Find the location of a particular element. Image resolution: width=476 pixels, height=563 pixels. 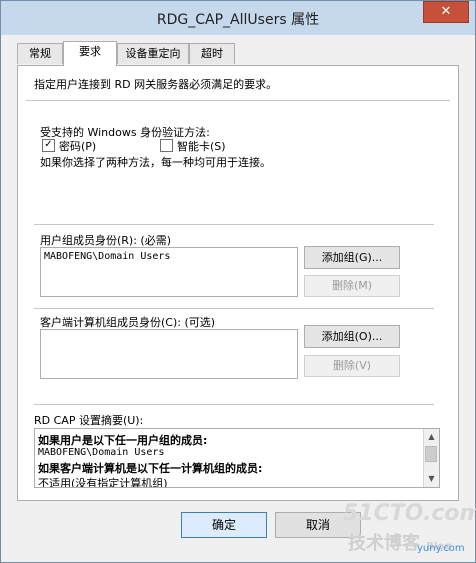

summary-line: 如果用户是以下任一用户组的成员: is located at coordinates (123, 440).